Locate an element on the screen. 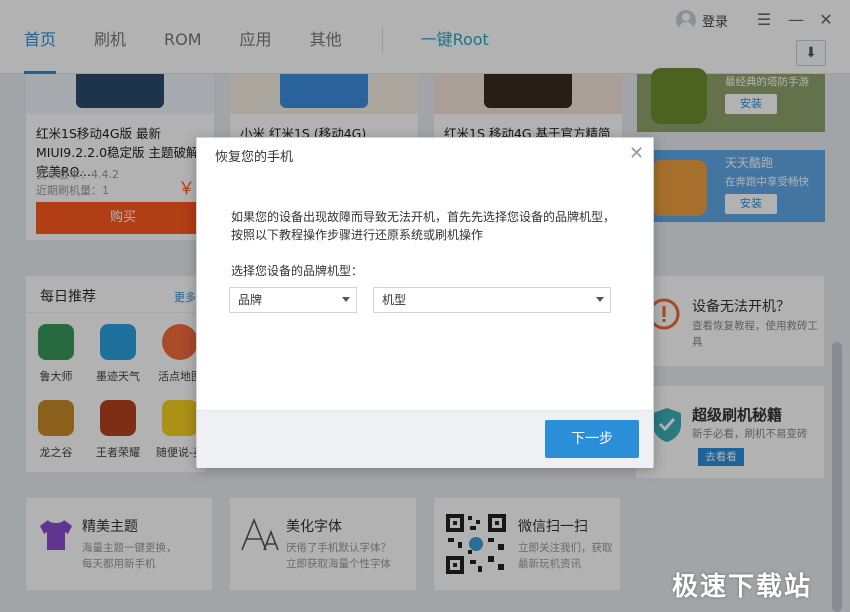 This screenshot has height=612, width=850. model-select-value: 机型 is located at coordinates (394, 300).